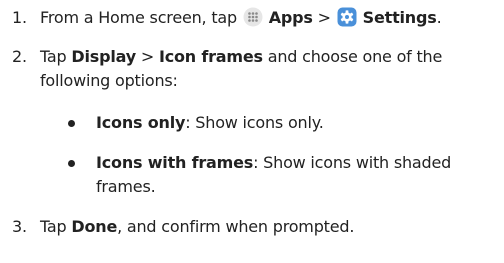 This screenshot has height=263, width=504. I want to click on step-3: 3. Tap Done, and confirm when prompted., so click(255, 227).